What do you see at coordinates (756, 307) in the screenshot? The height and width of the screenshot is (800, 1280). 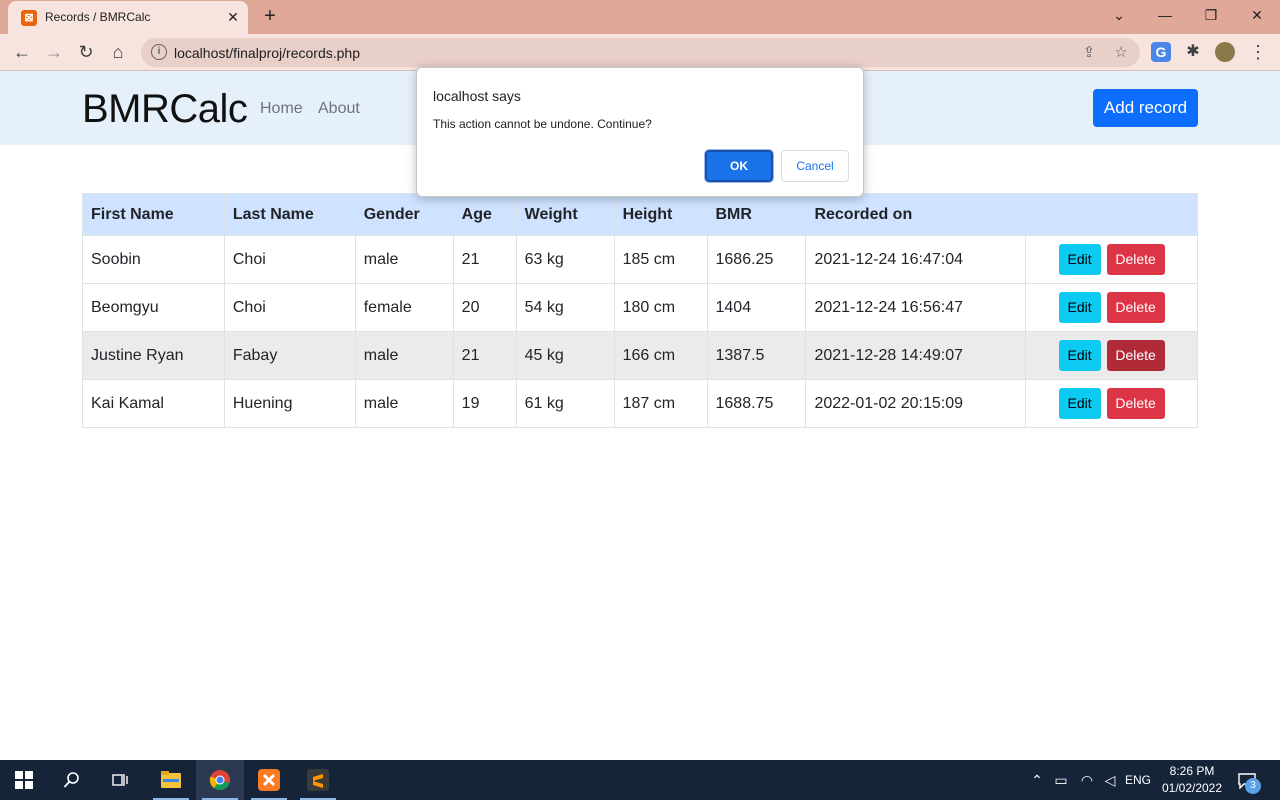 I see `cell-bmr: 1404` at bounding box center [756, 307].